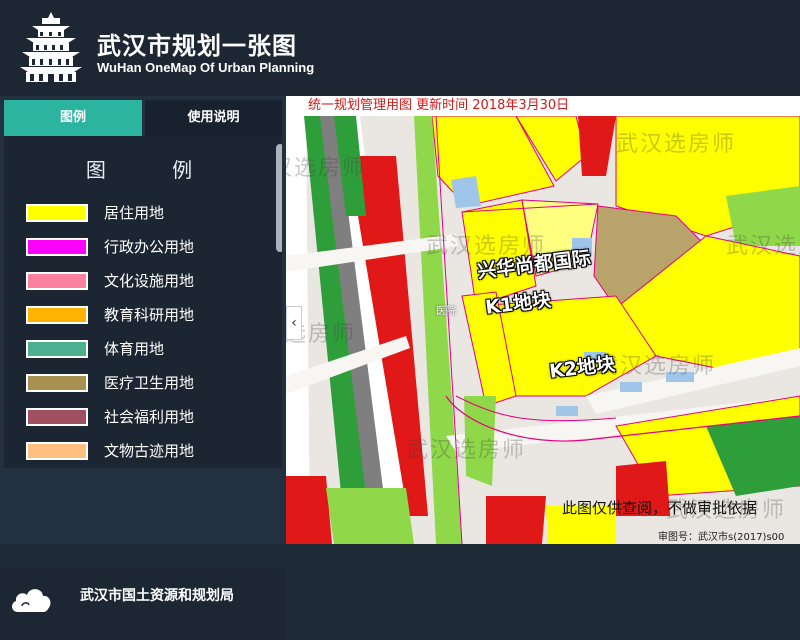 This screenshot has width=800, height=640. I want to click on collapse-sidebar-button: ‹, so click(294, 323).